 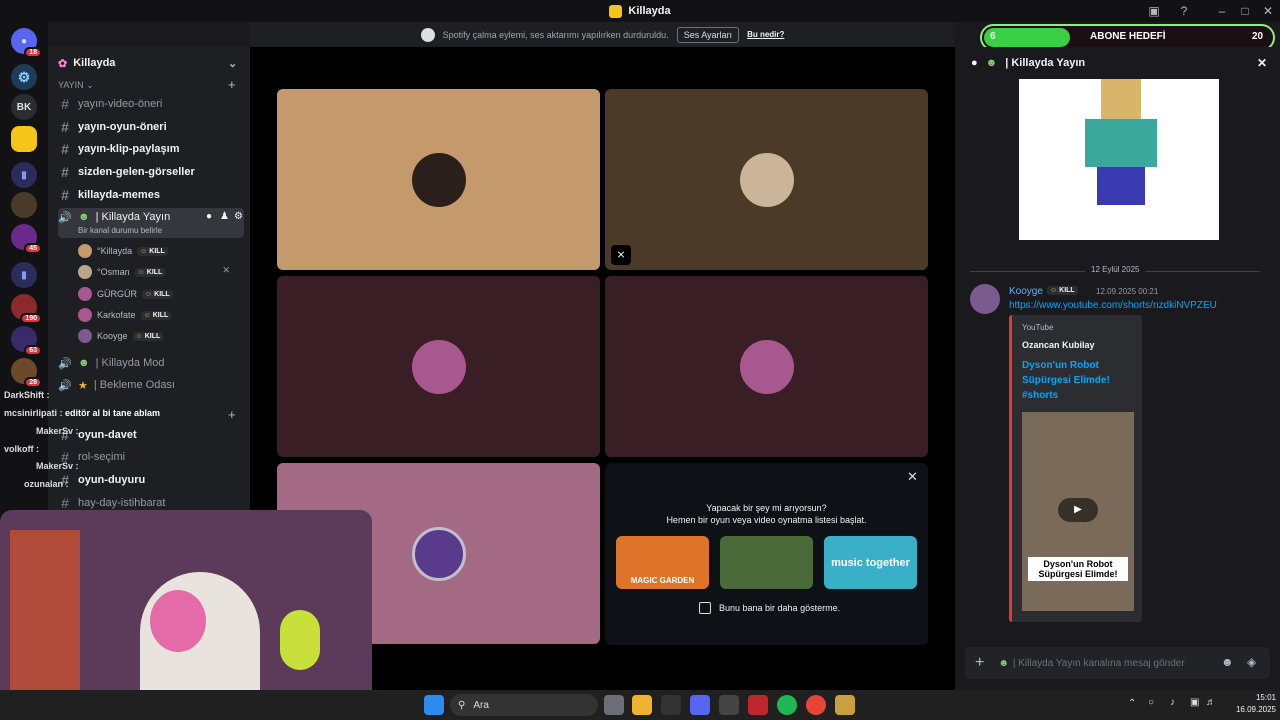 I want to click on add-attachment-icon: +, so click(x=979, y=663).